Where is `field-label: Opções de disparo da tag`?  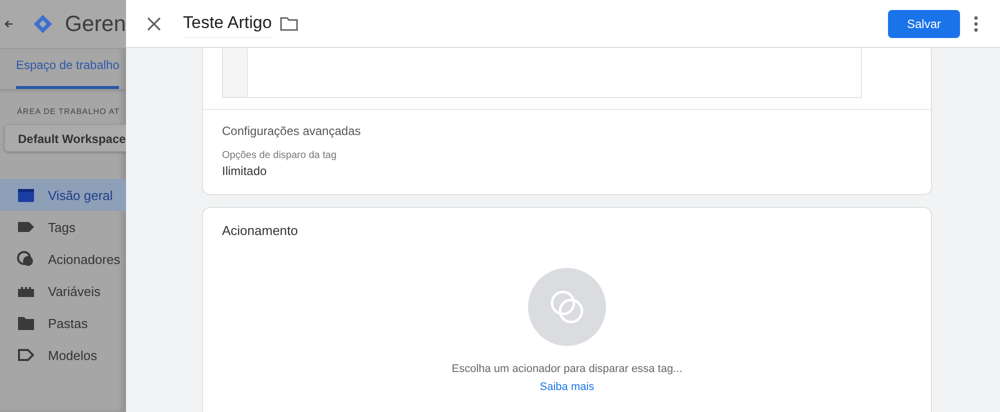 field-label: Opções de disparo da tag is located at coordinates (280, 155).